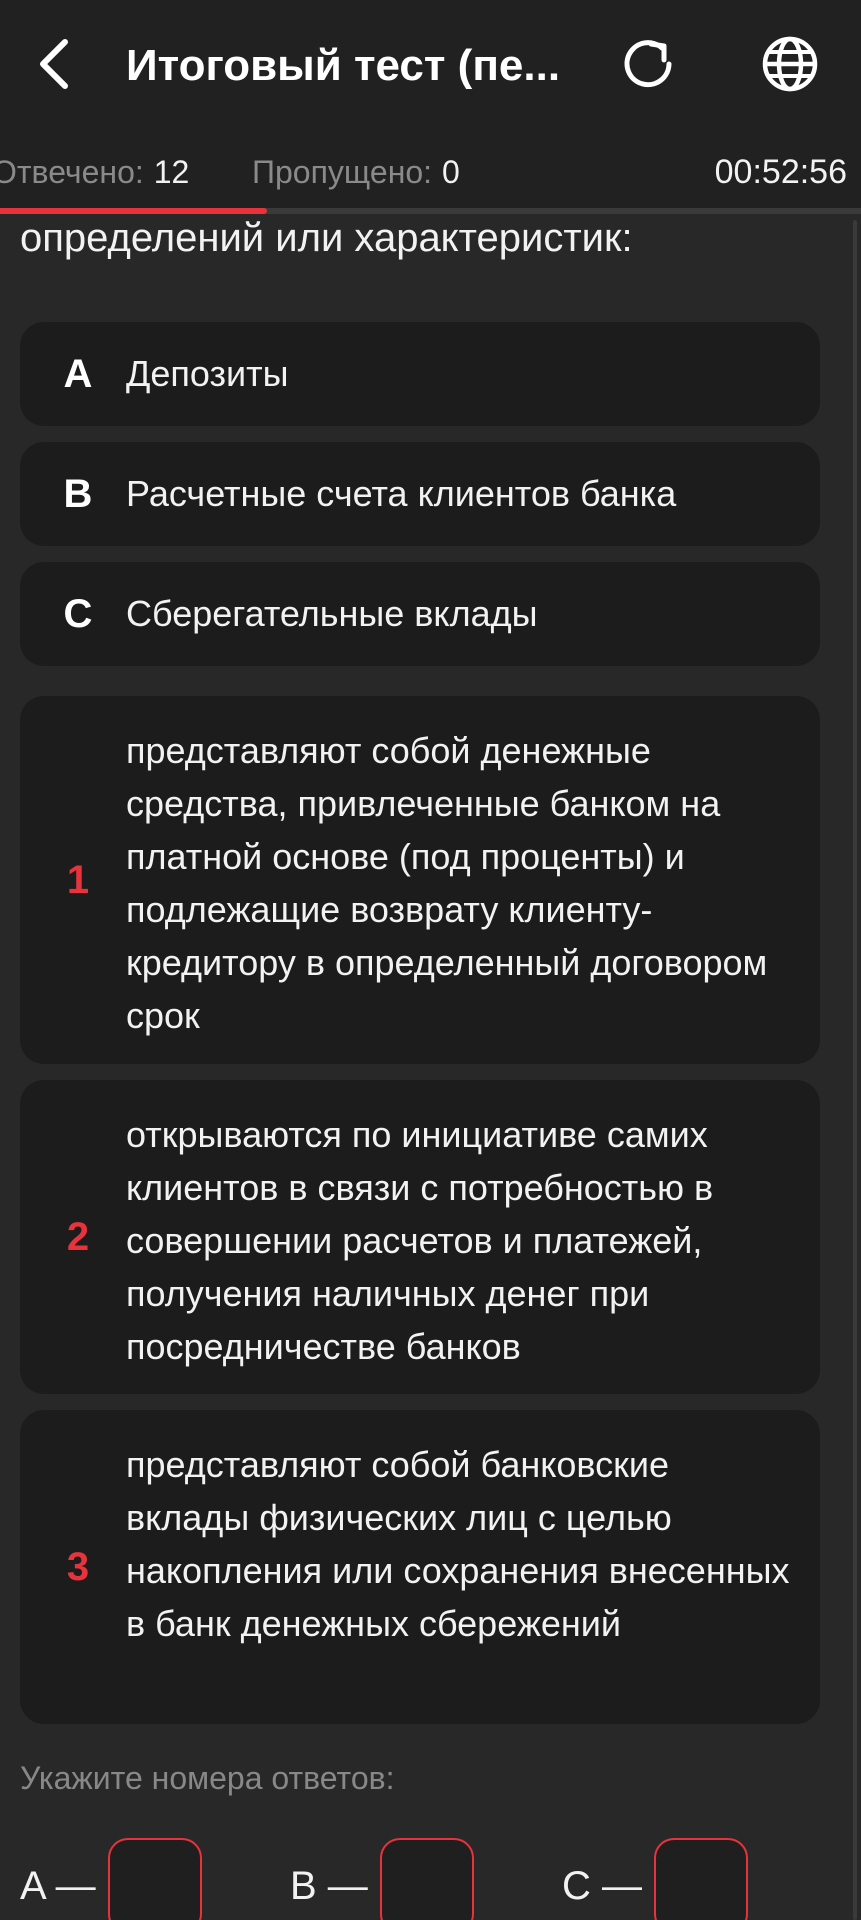 The width and height of the screenshot is (861, 1920). Describe the element at coordinates (78, 494) in the screenshot. I see `option-key: B` at that location.